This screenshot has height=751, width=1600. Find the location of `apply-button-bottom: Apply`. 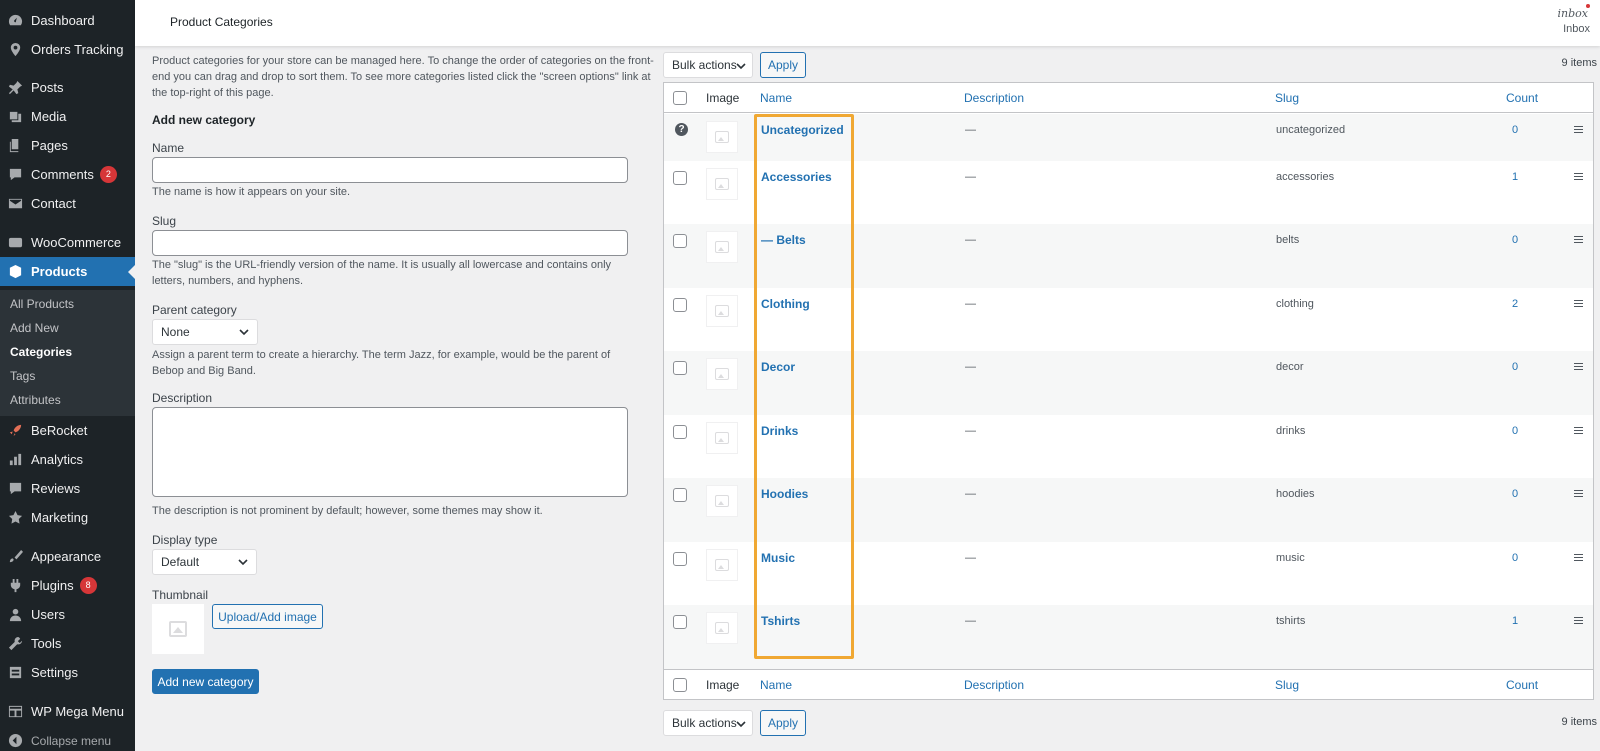

apply-button-bottom: Apply is located at coordinates (783, 723).